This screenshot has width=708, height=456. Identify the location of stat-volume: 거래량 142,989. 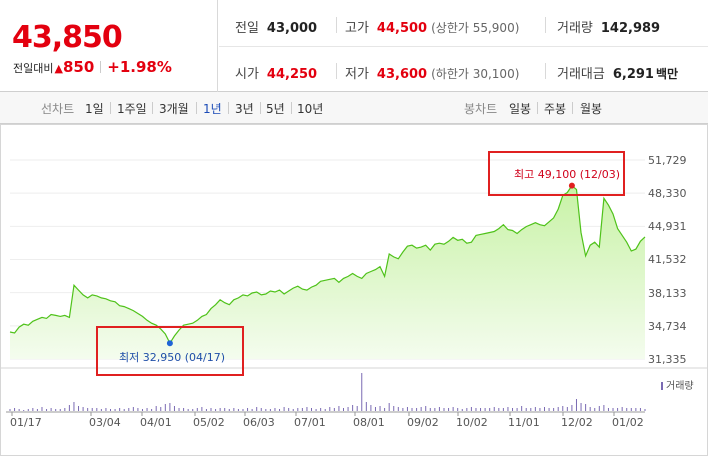
(609, 28).